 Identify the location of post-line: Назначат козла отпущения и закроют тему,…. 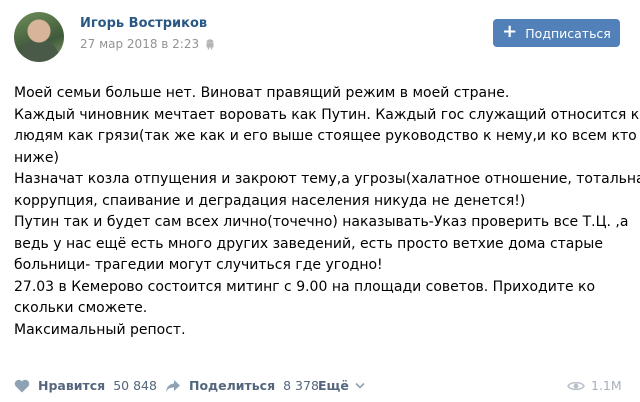
(327, 179).